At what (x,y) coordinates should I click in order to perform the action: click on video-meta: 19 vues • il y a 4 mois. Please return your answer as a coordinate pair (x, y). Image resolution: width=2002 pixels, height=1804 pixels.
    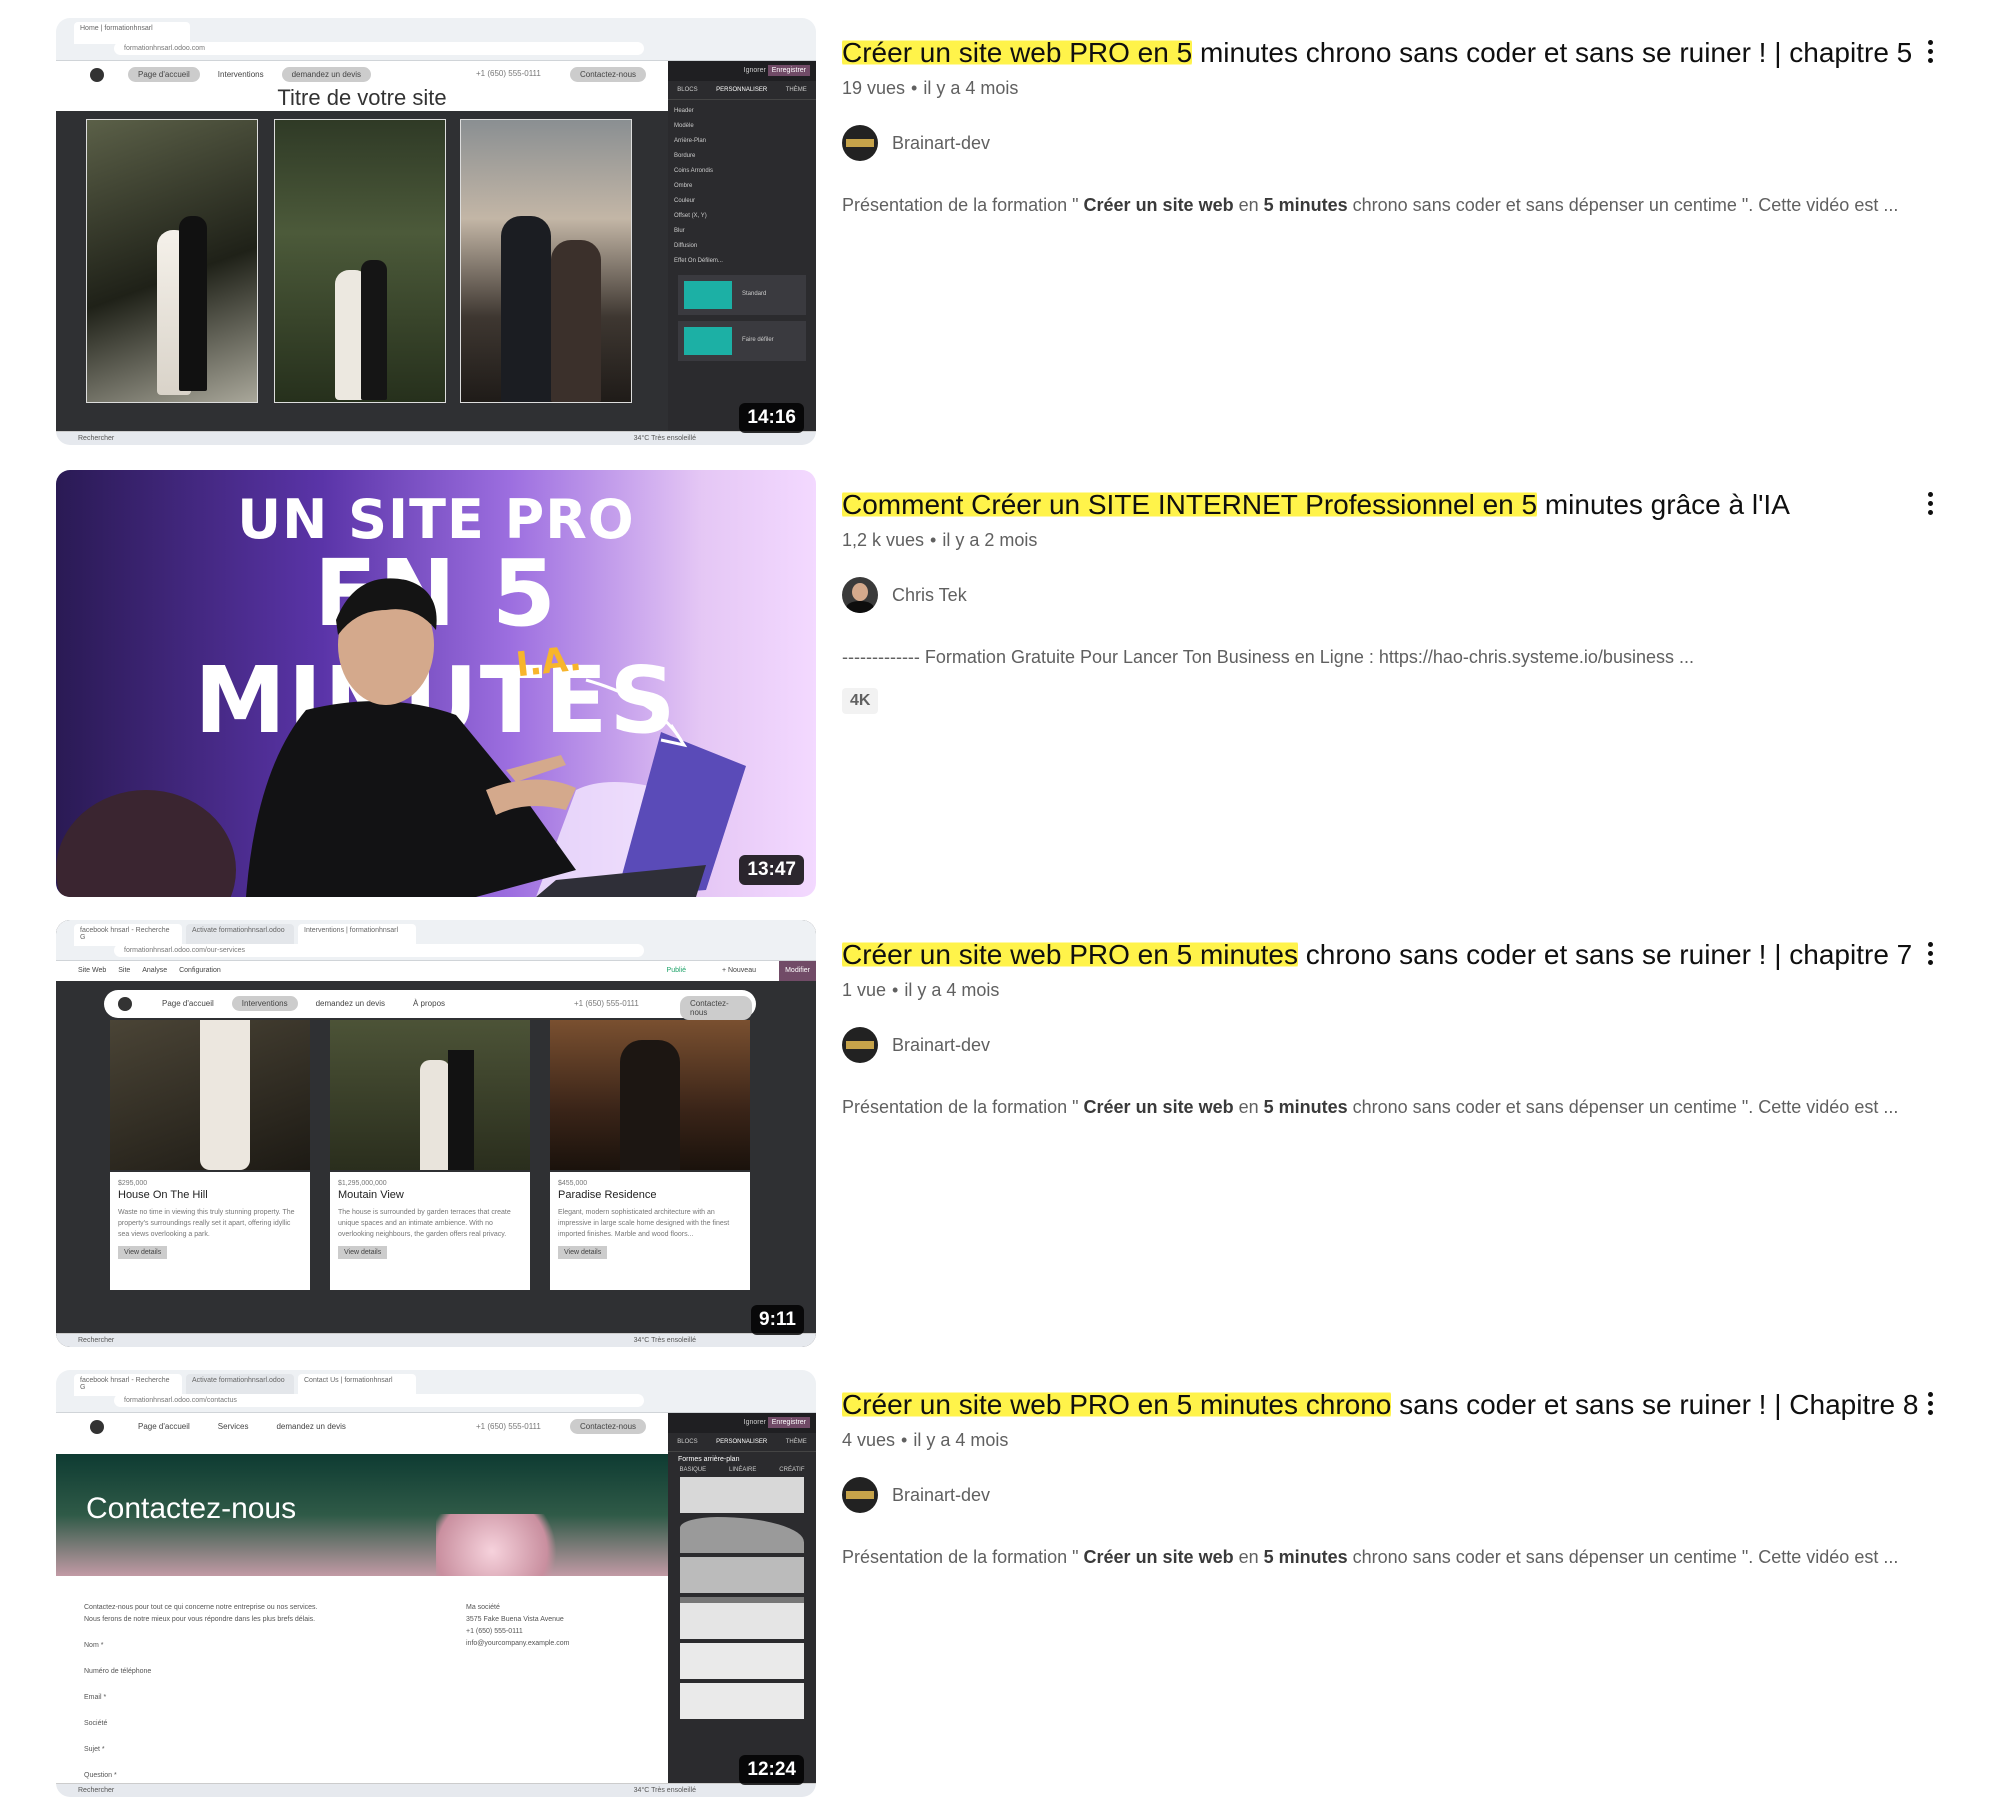
    Looking at the image, I should click on (930, 88).